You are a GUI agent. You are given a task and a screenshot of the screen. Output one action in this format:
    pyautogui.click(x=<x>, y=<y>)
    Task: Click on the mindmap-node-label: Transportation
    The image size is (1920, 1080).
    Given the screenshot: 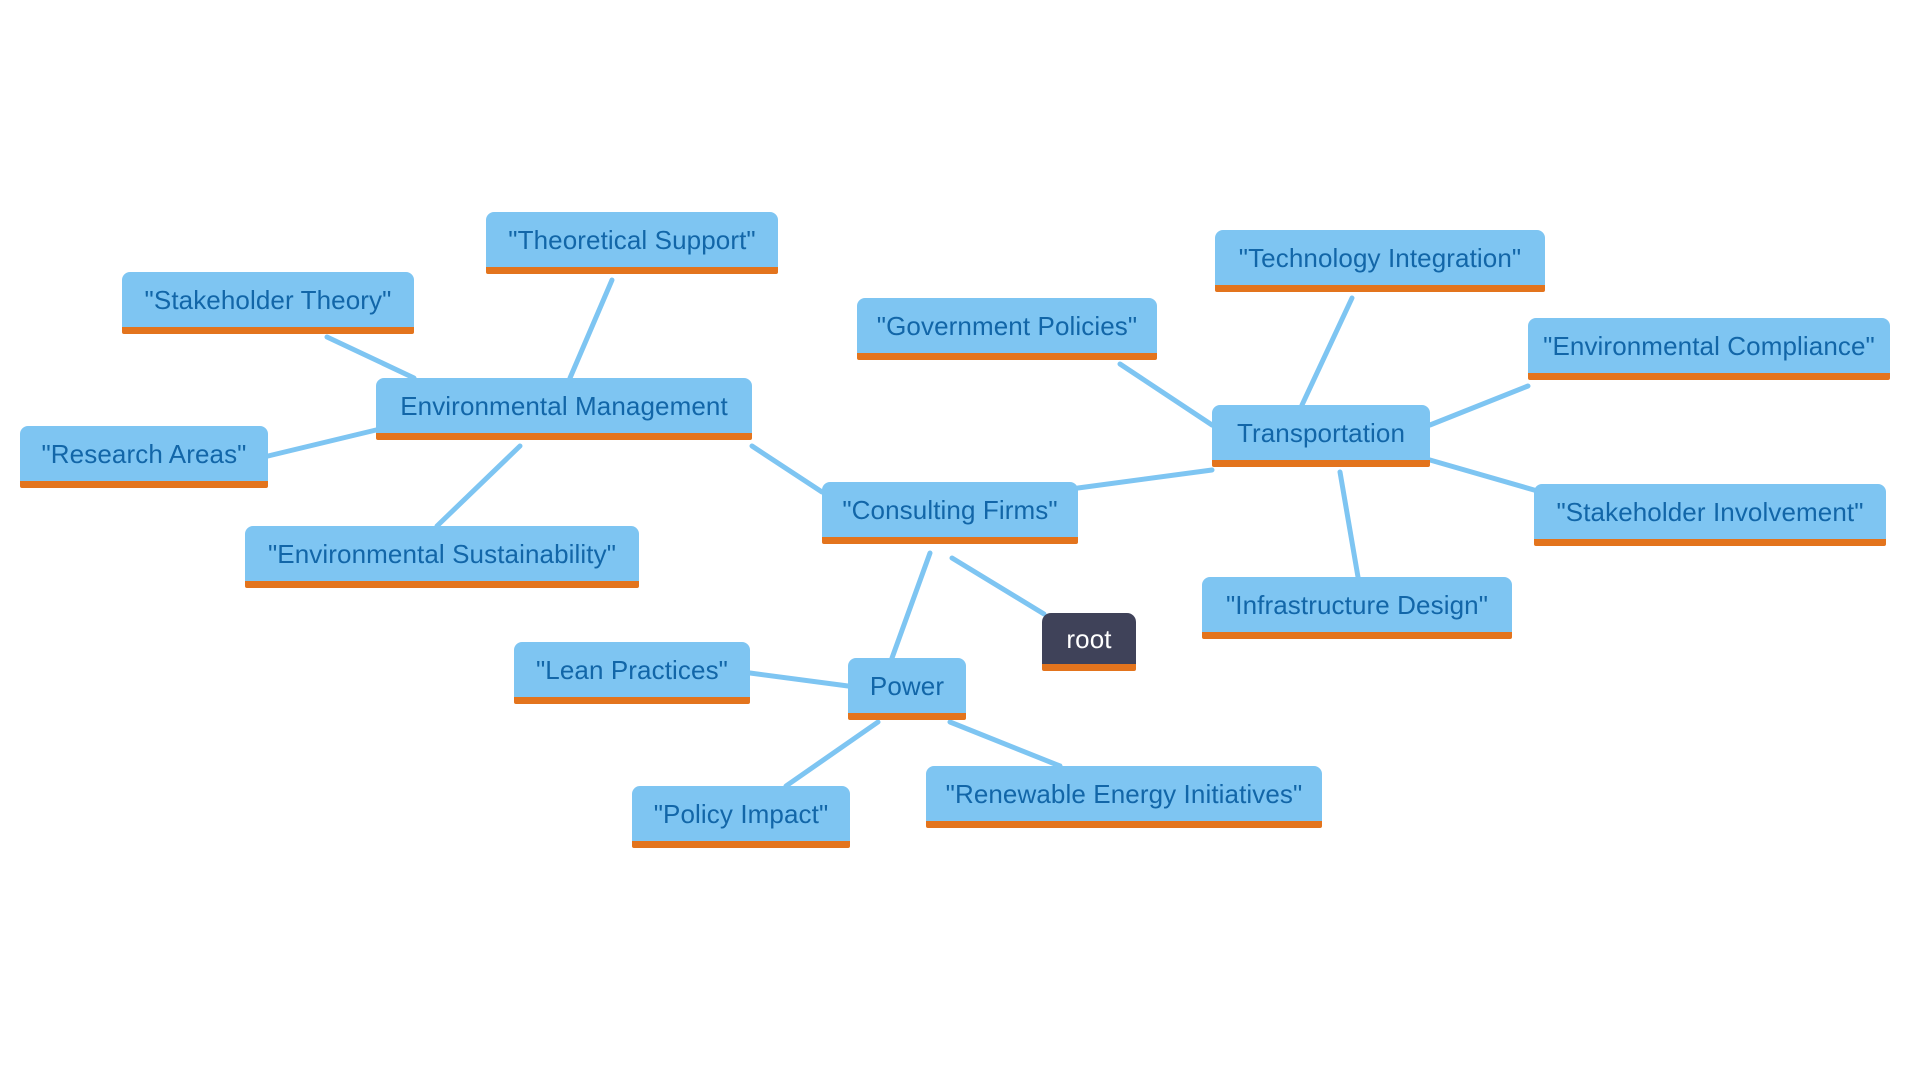 What is the action you would take?
    pyautogui.click(x=1321, y=432)
    